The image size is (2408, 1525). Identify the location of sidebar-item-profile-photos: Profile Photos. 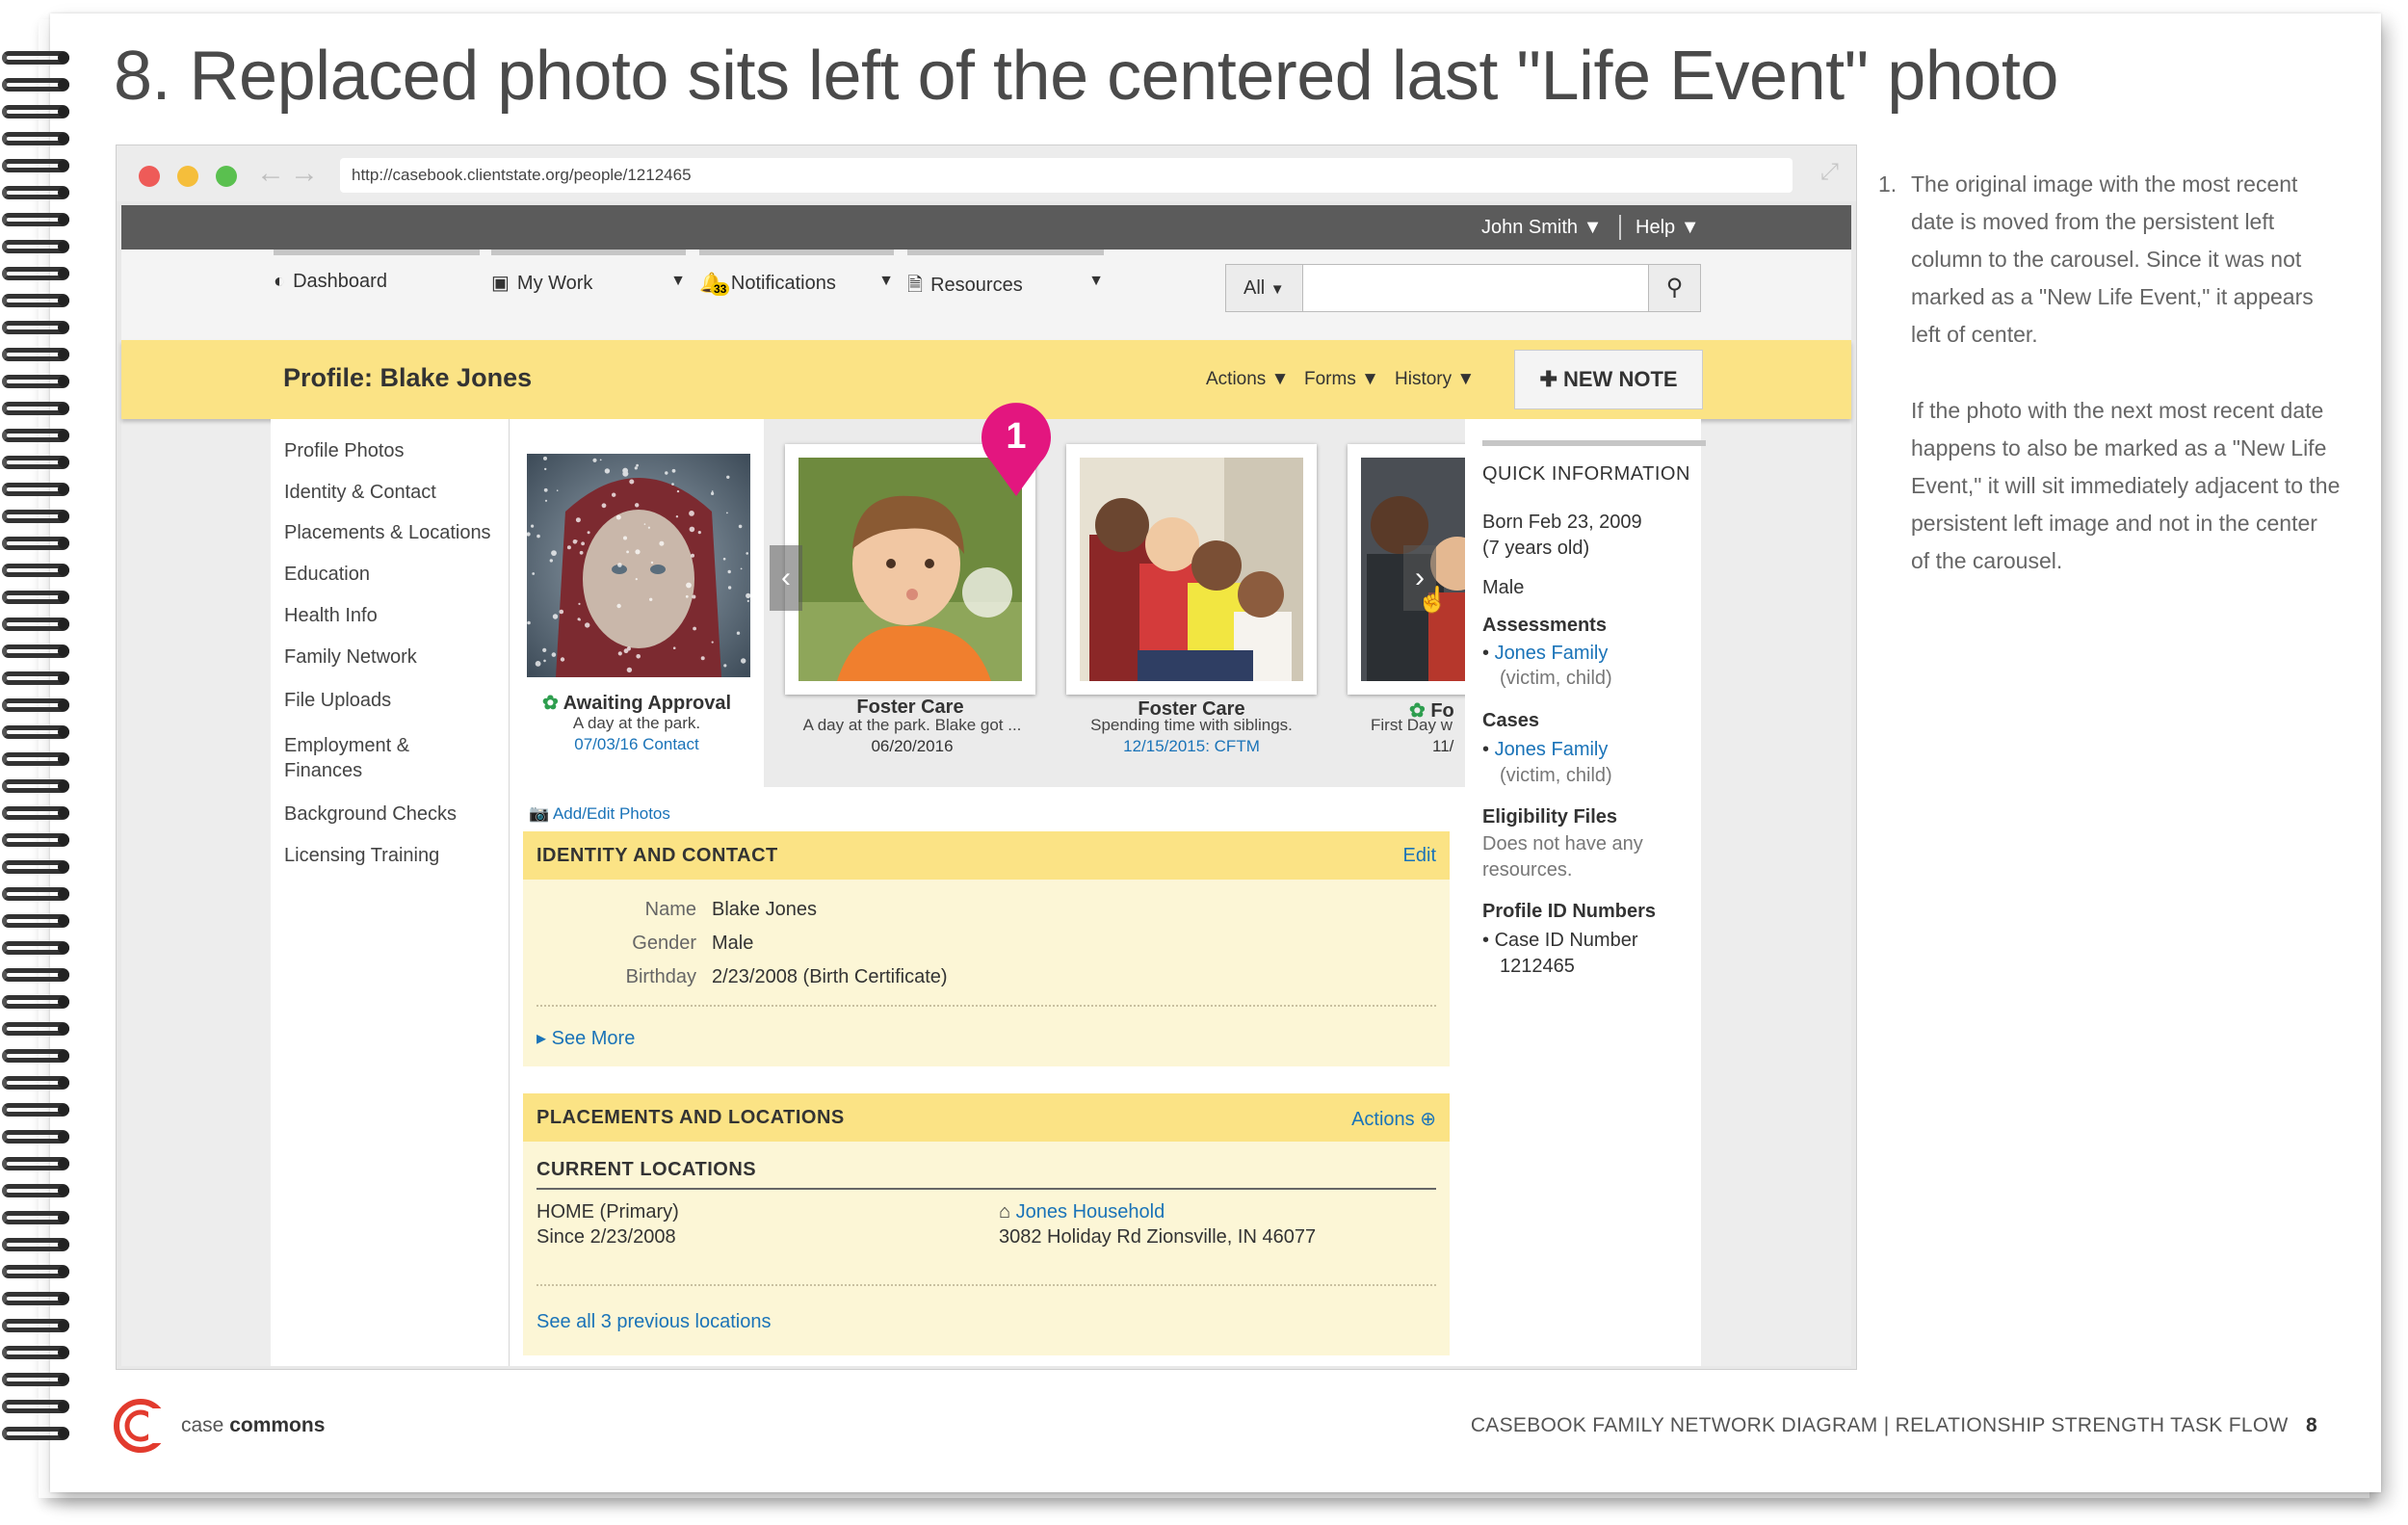
(344, 450).